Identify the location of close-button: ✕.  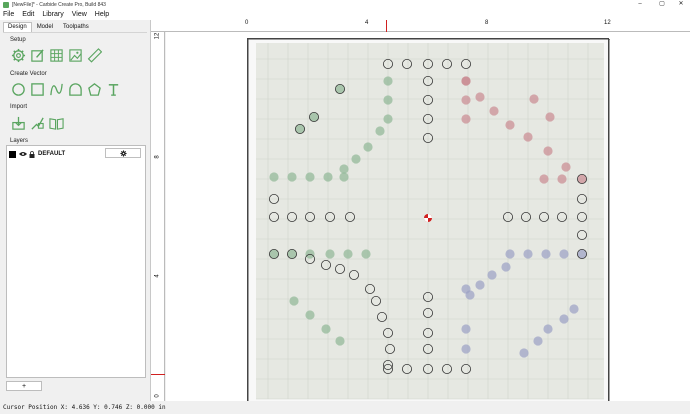
(681, 4).